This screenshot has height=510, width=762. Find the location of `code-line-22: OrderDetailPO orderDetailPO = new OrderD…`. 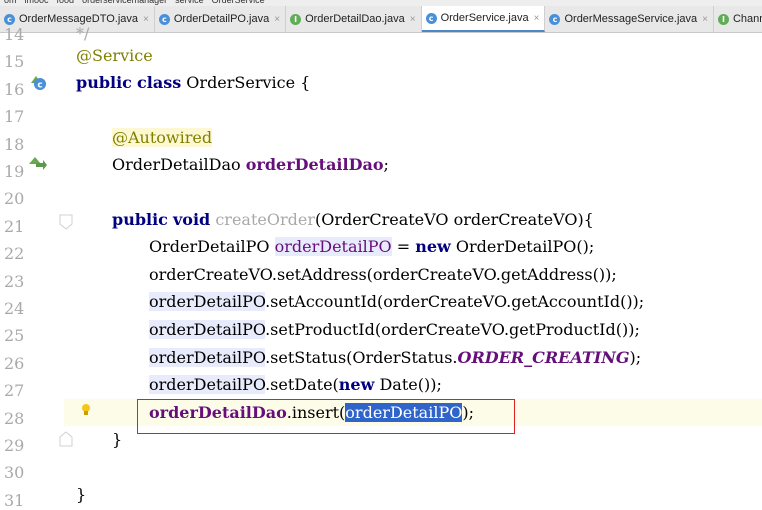

code-line-22: OrderDetailPO orderDetailPO = new OrderD… is located at coordinates (372, 246).